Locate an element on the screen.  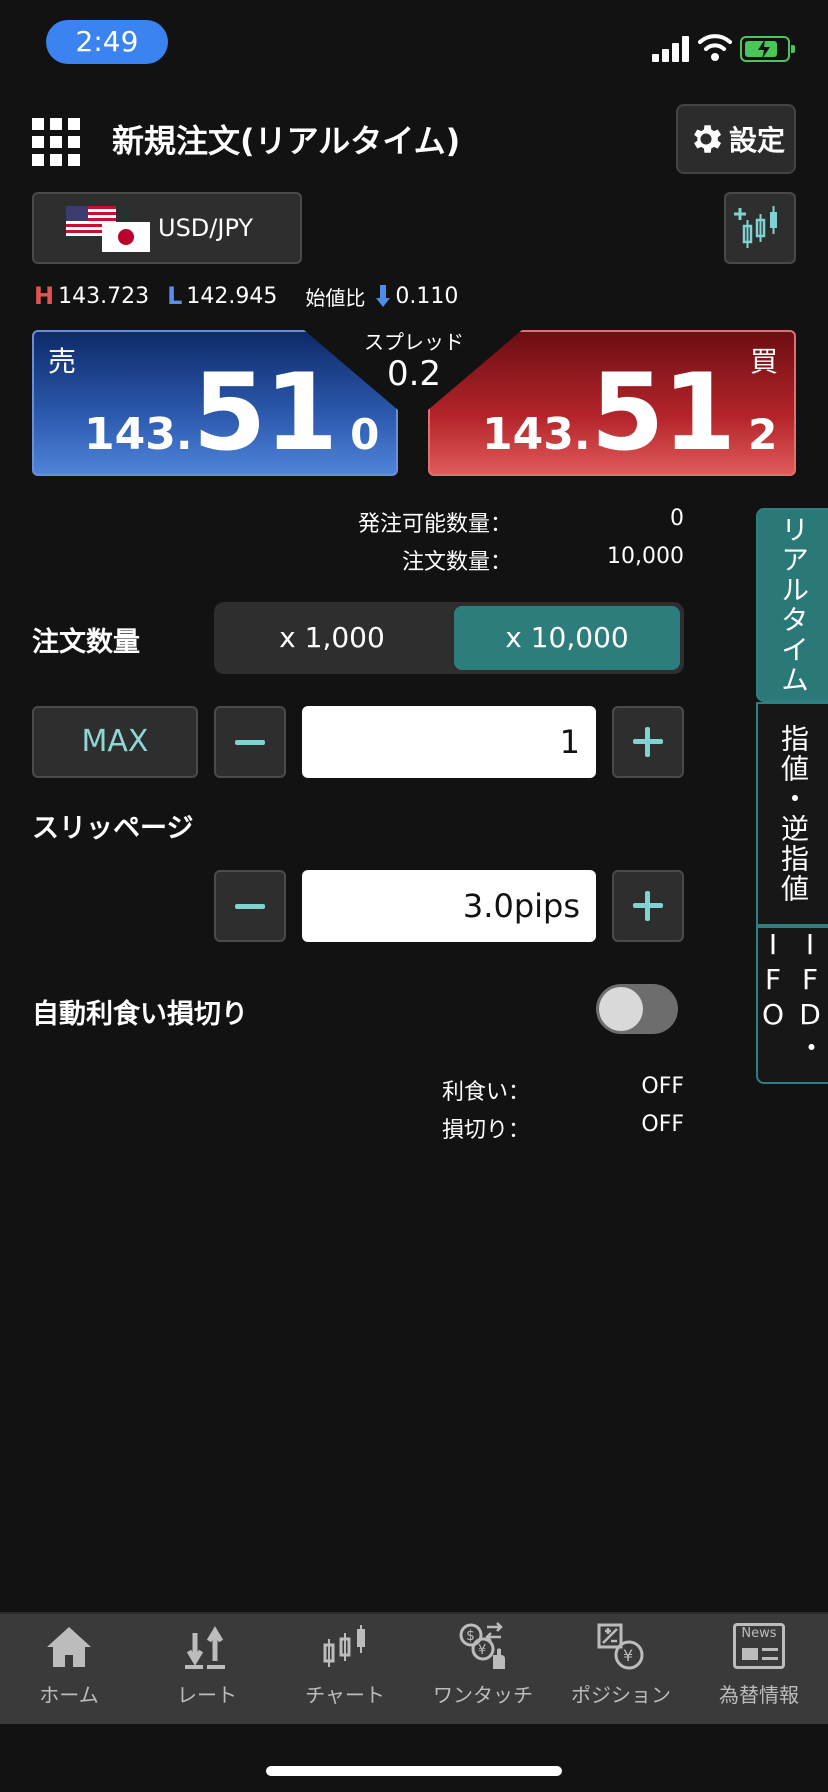
tab-realtime: リアルタイム is located at coordinates (792, 605).